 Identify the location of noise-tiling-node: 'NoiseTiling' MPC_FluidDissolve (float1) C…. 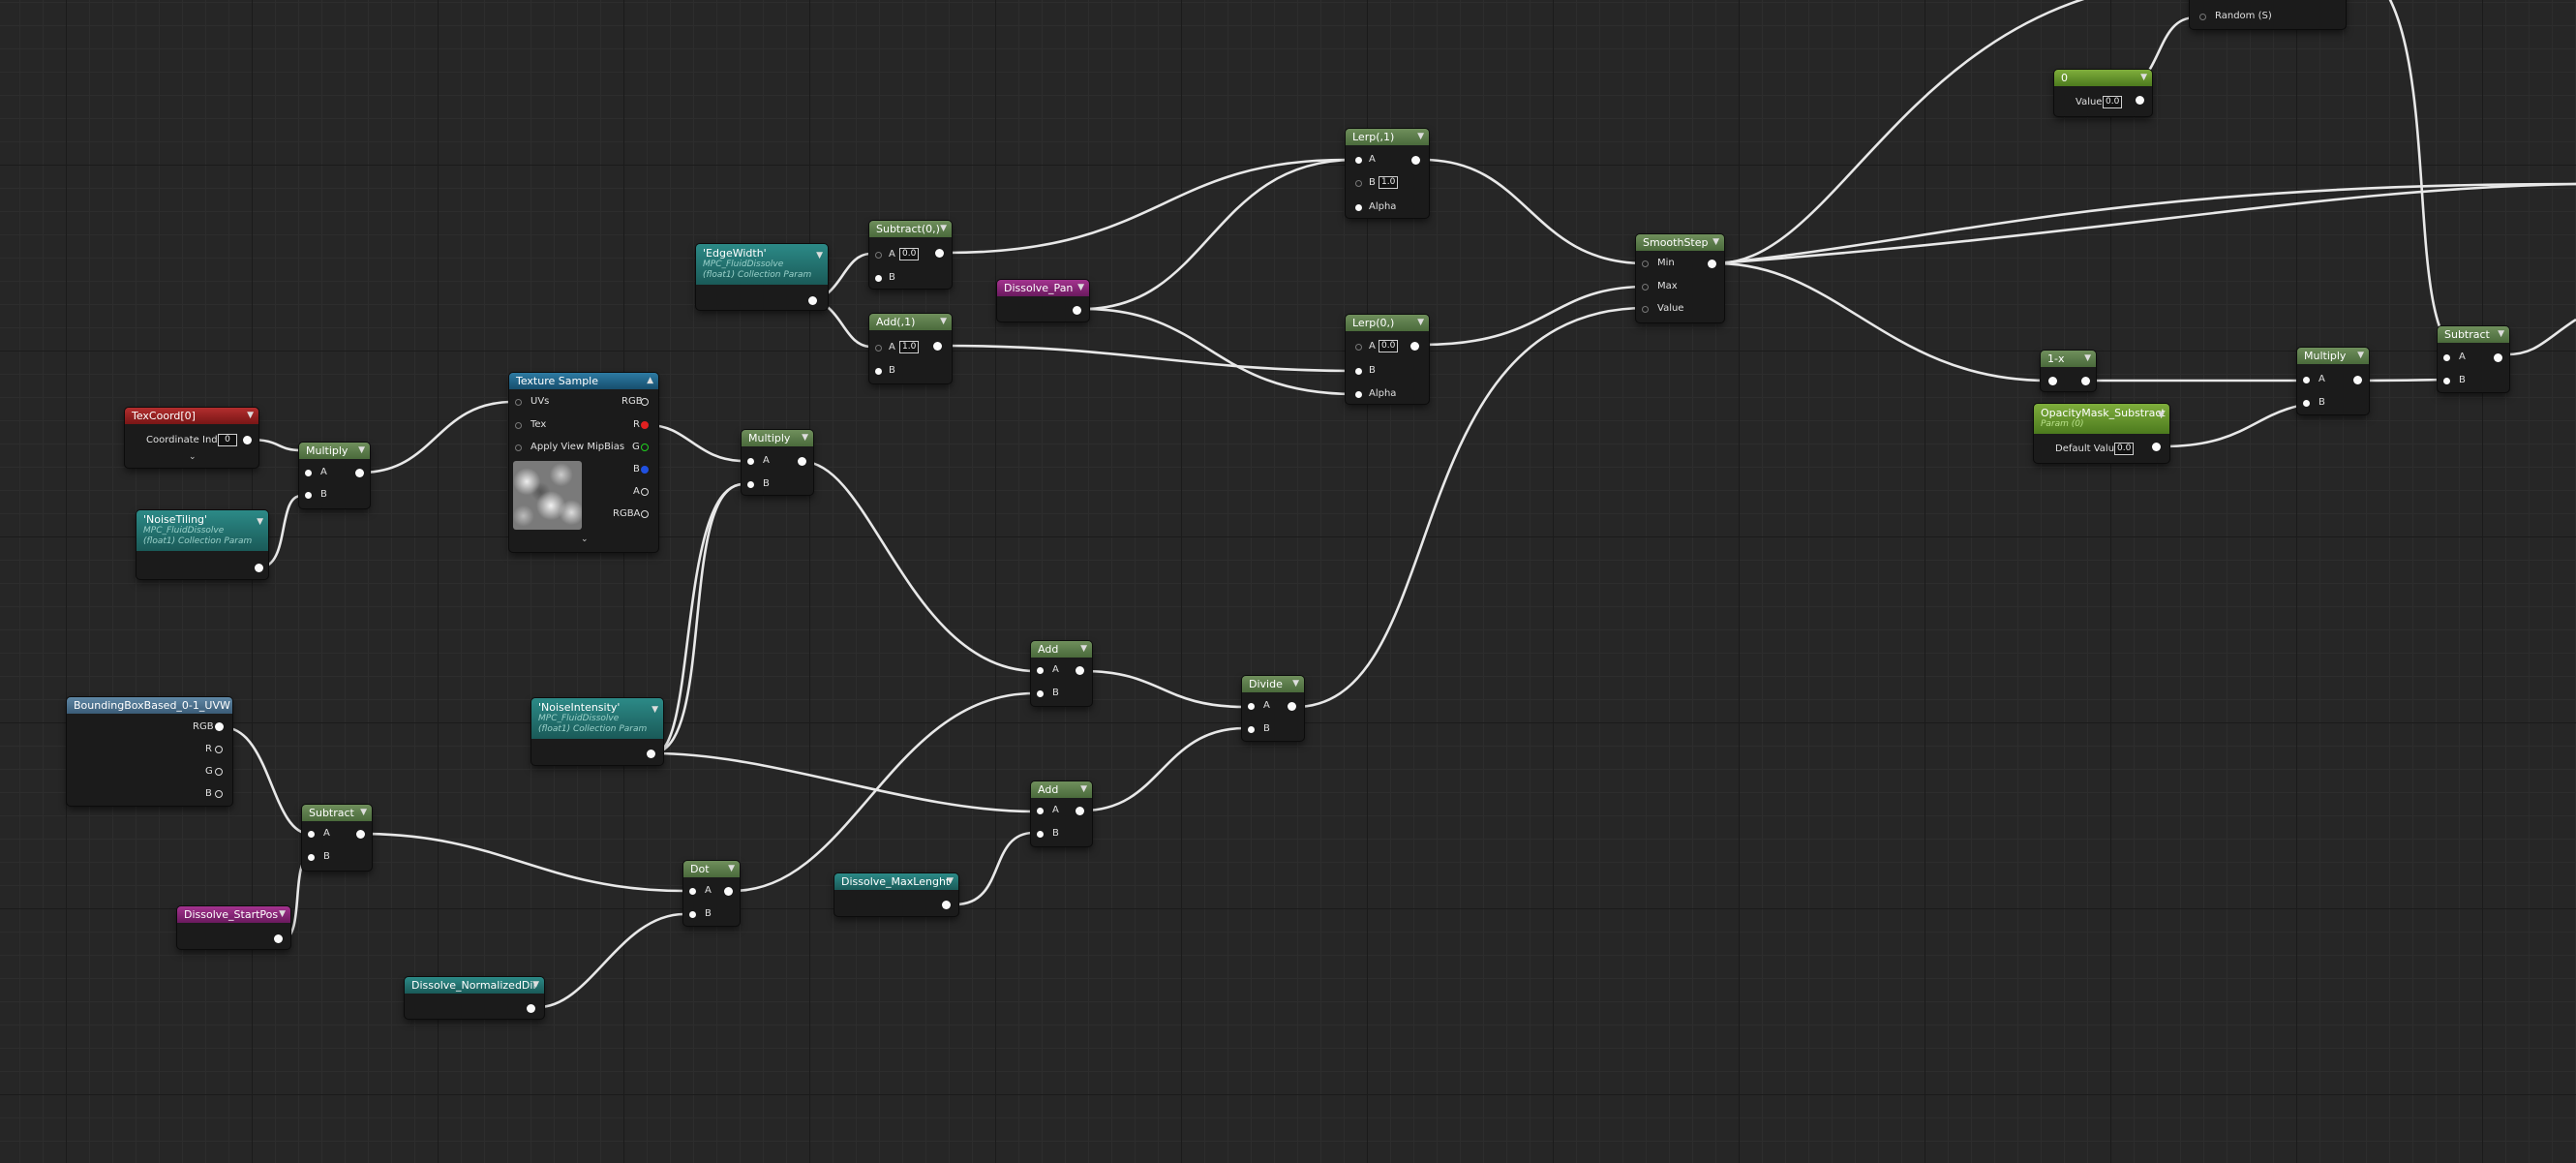
(202, 544).